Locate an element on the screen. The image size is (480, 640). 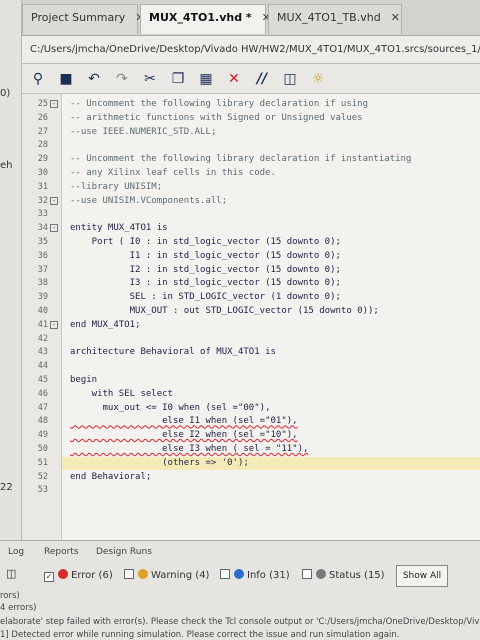
line-number: 34 is located at coordinates (42, 228).